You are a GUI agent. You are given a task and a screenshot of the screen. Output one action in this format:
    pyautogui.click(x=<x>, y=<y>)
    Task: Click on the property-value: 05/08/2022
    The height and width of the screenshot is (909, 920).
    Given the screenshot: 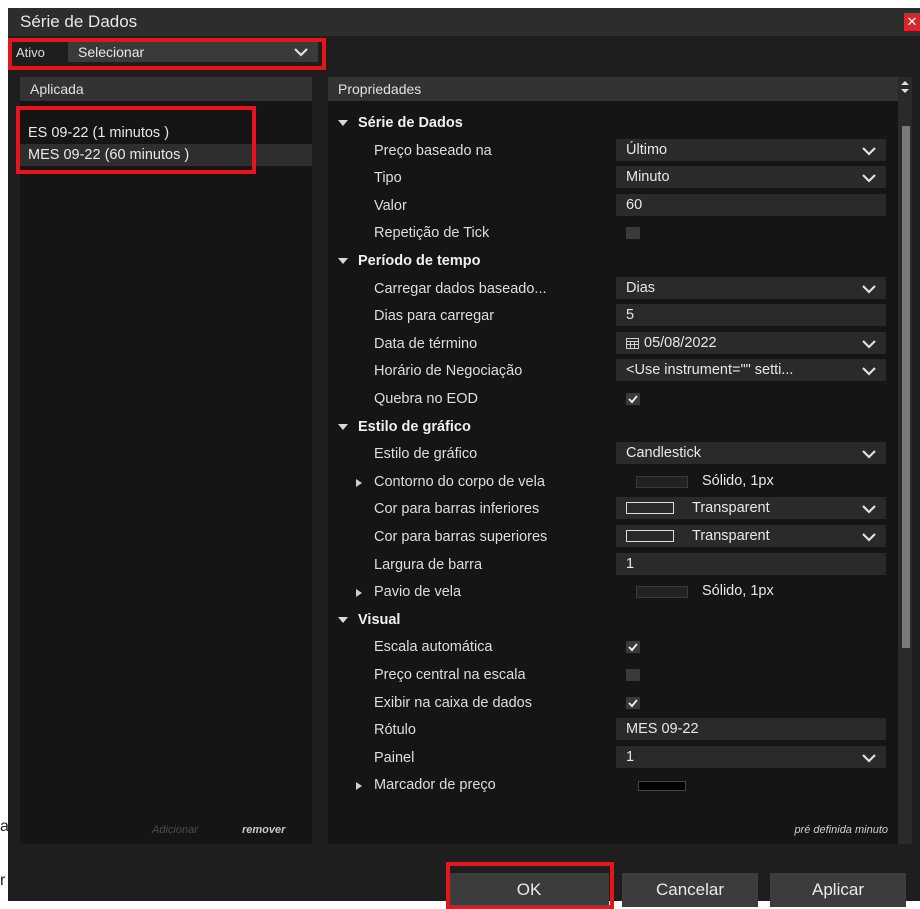 What is the action you would take?
    pyautogui.click(x=680, y=342)
    